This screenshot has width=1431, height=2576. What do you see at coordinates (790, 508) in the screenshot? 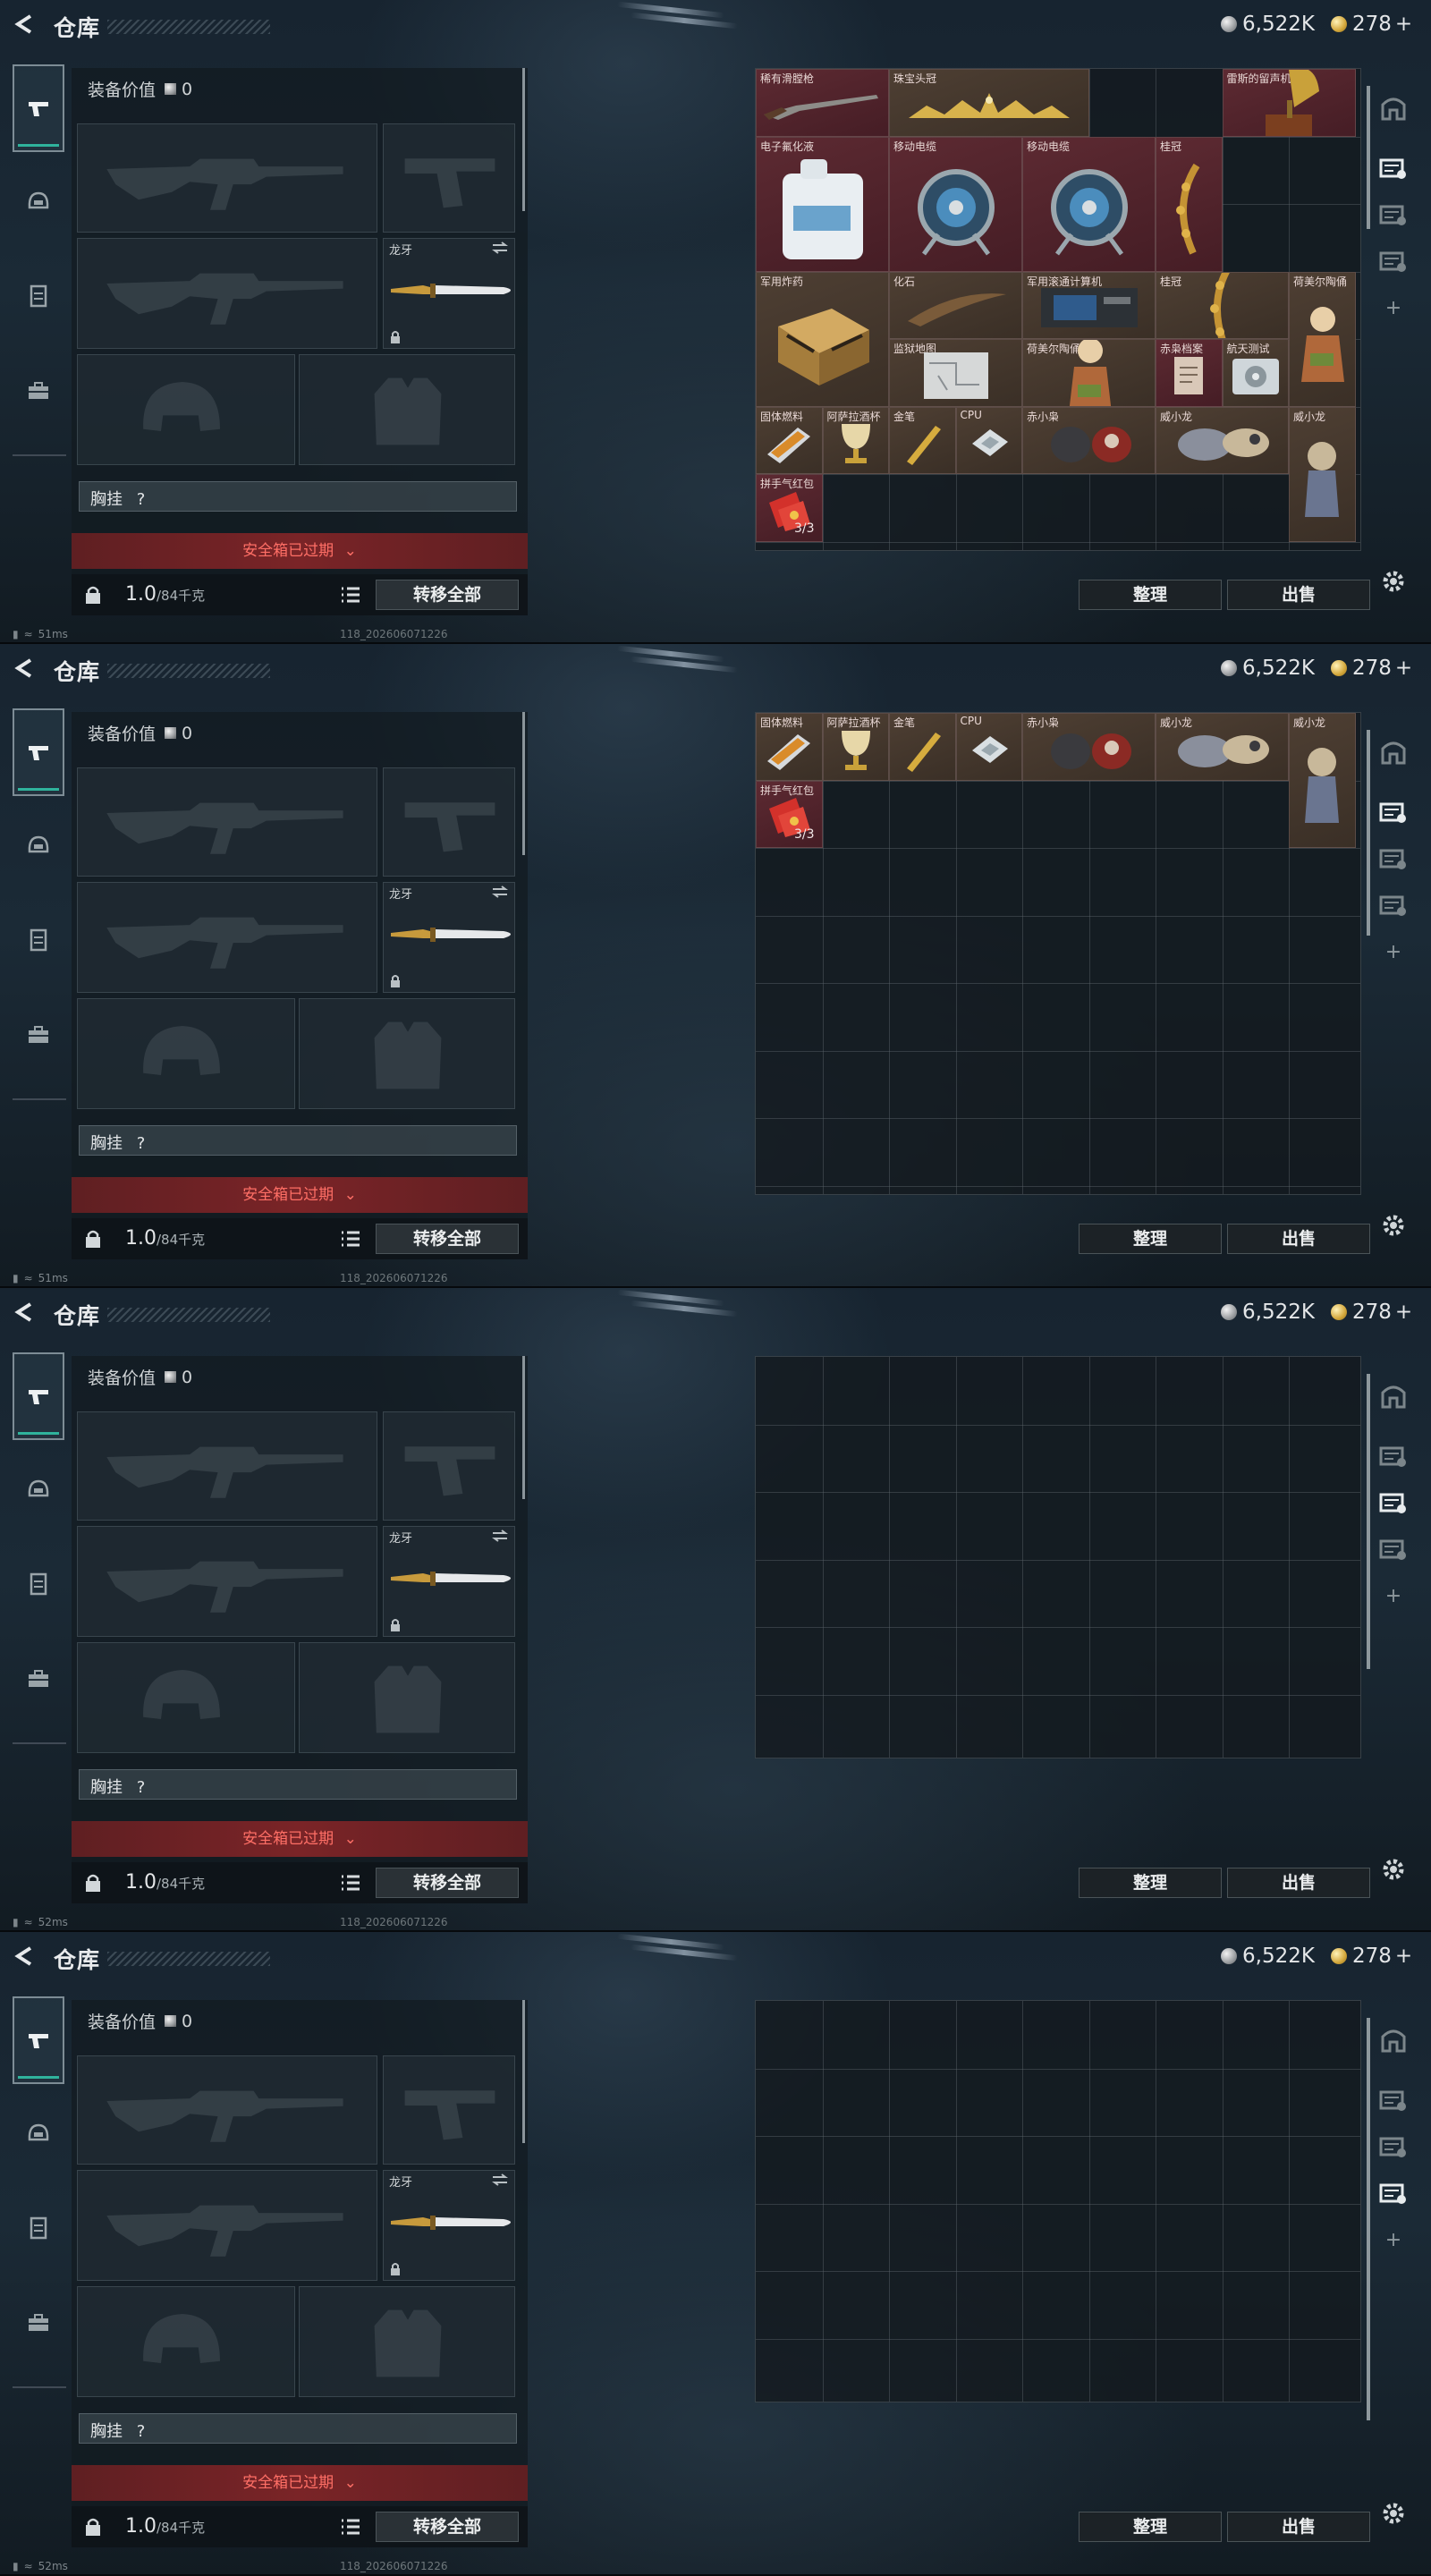
I see `stash-item: 拼手气红包 3/3` at bounding box center [790, 508].